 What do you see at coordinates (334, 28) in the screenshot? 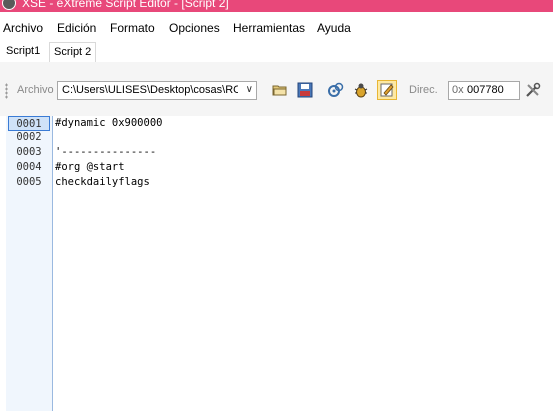
I see `menu-ayuda: Ayuda` at bounding box center [334, 28].